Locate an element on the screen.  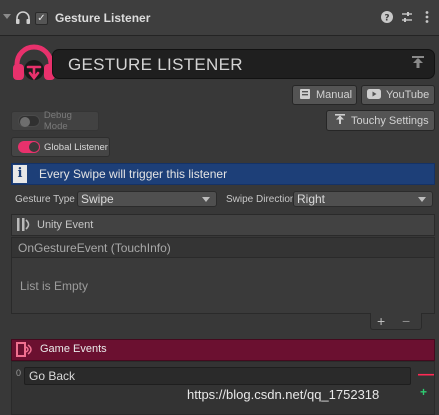
debug-mode-knob is located at coordinates (25, 122).